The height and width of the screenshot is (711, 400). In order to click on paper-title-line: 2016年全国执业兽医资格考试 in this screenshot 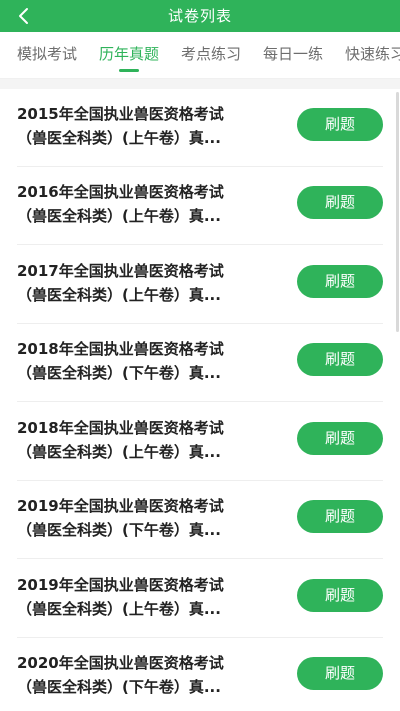, I will do `click(120, 192)`.